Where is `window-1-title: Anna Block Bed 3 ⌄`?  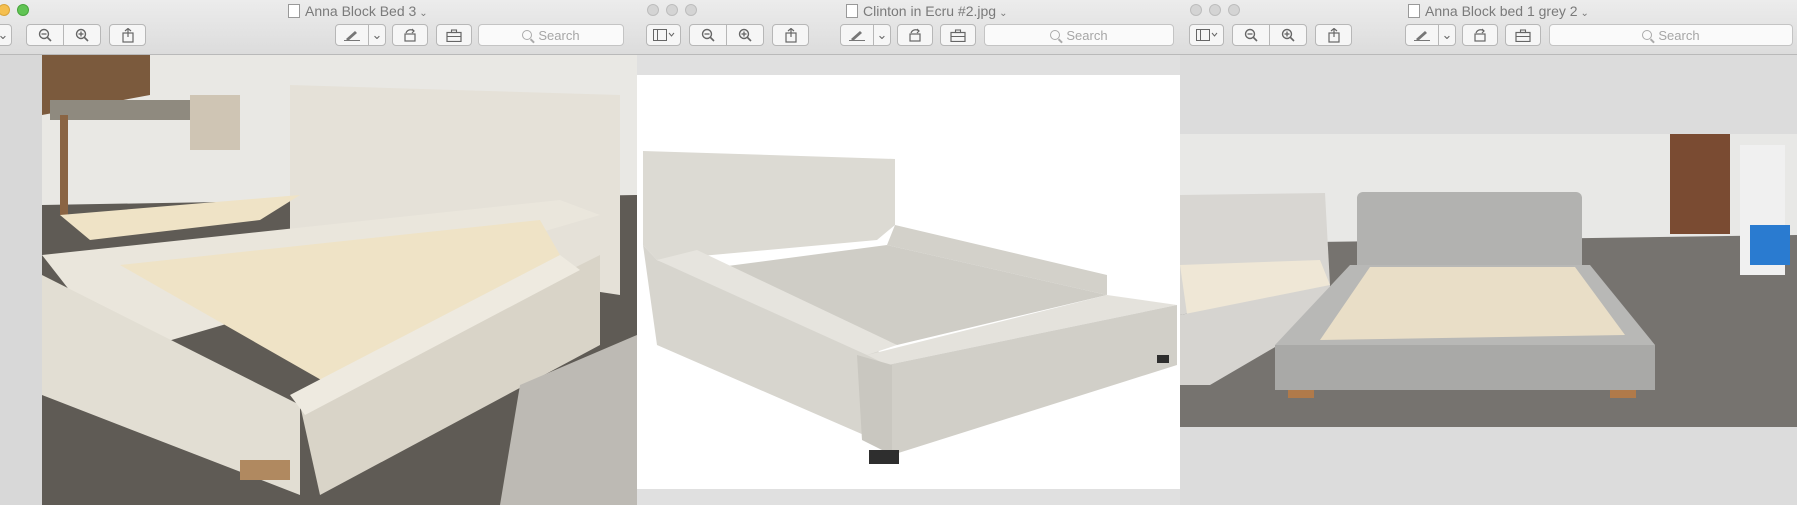 window-1-title: Anna Block Bed 3 ⌄ is located at coordinates (358, 11).